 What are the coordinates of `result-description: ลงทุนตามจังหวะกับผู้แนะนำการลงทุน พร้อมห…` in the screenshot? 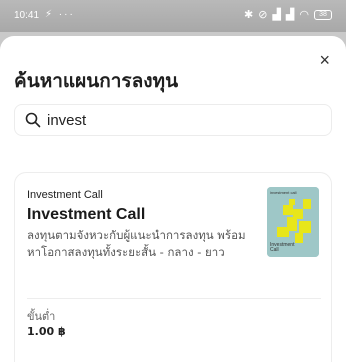 It's located at (136, 243).